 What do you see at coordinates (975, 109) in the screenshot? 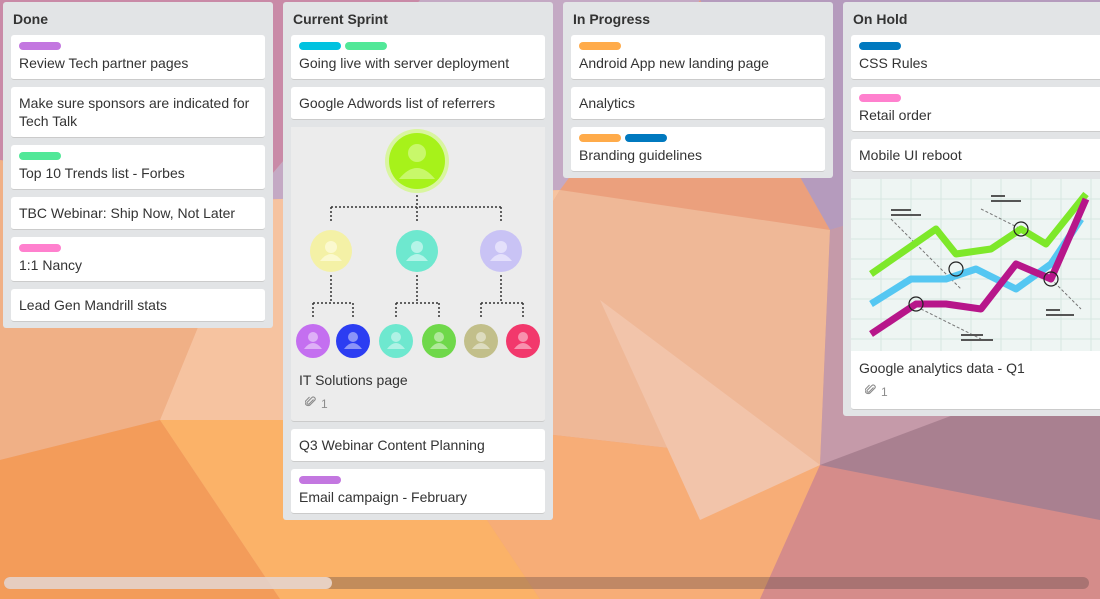
I see `card: Retail order` at bounding box center [975, 109].